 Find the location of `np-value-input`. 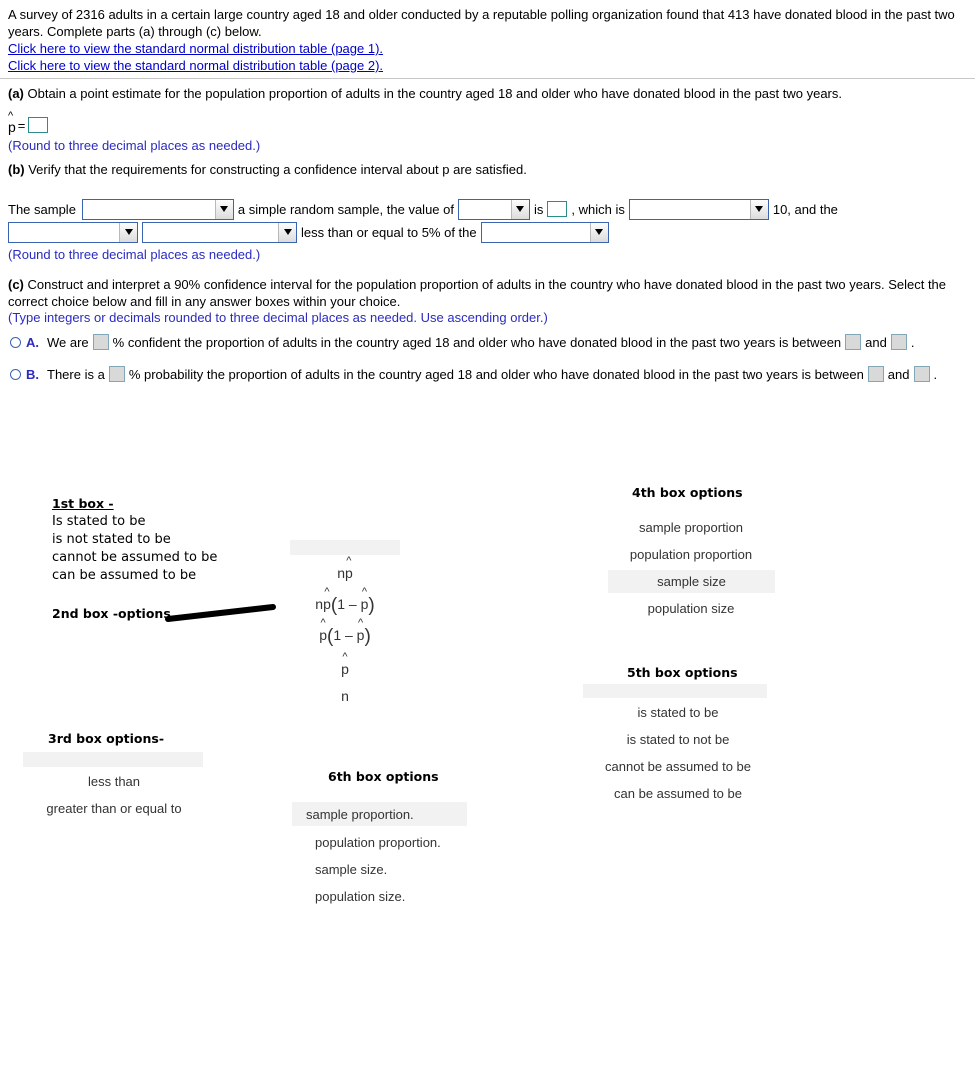

np-value-input is located at coordinates (557, 209).